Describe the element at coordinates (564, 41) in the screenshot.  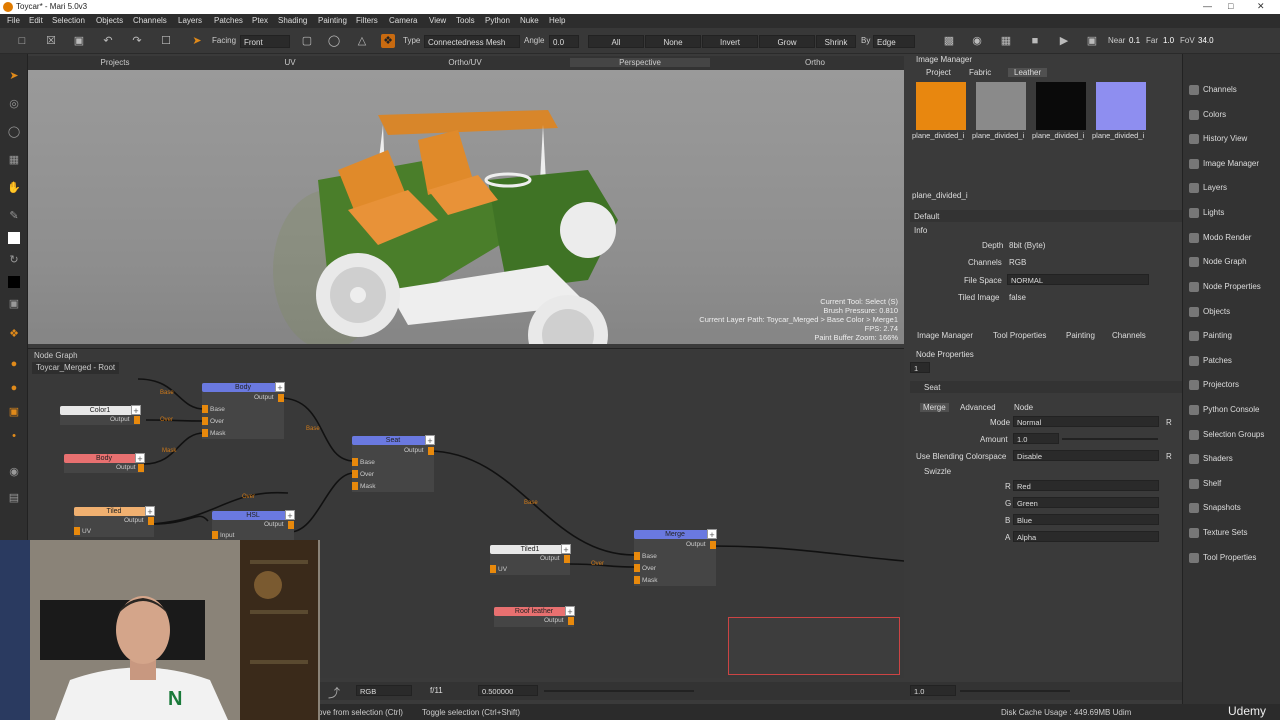
I see `angle-field: 0.0` at that location.